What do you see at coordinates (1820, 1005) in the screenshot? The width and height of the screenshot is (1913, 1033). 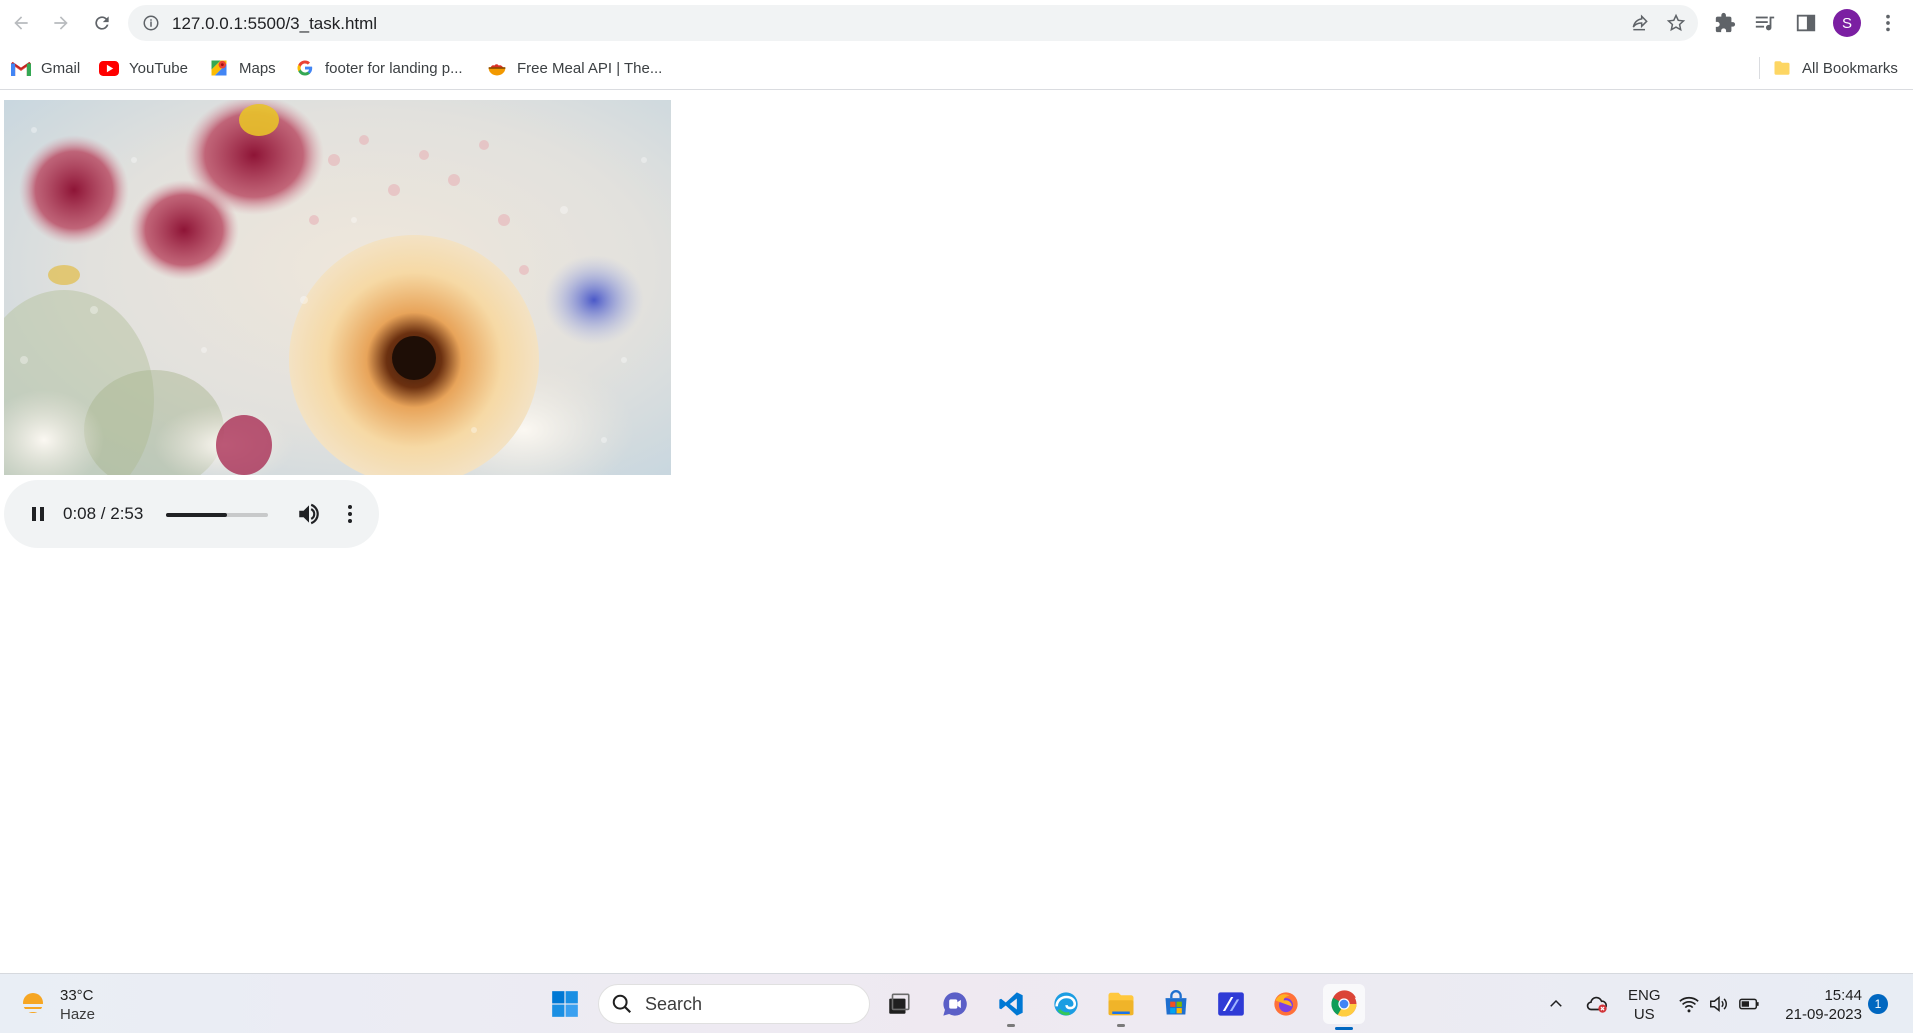 I see `system-clock: 15:44 21-09-2023` at bounding box center [1820, 1005].